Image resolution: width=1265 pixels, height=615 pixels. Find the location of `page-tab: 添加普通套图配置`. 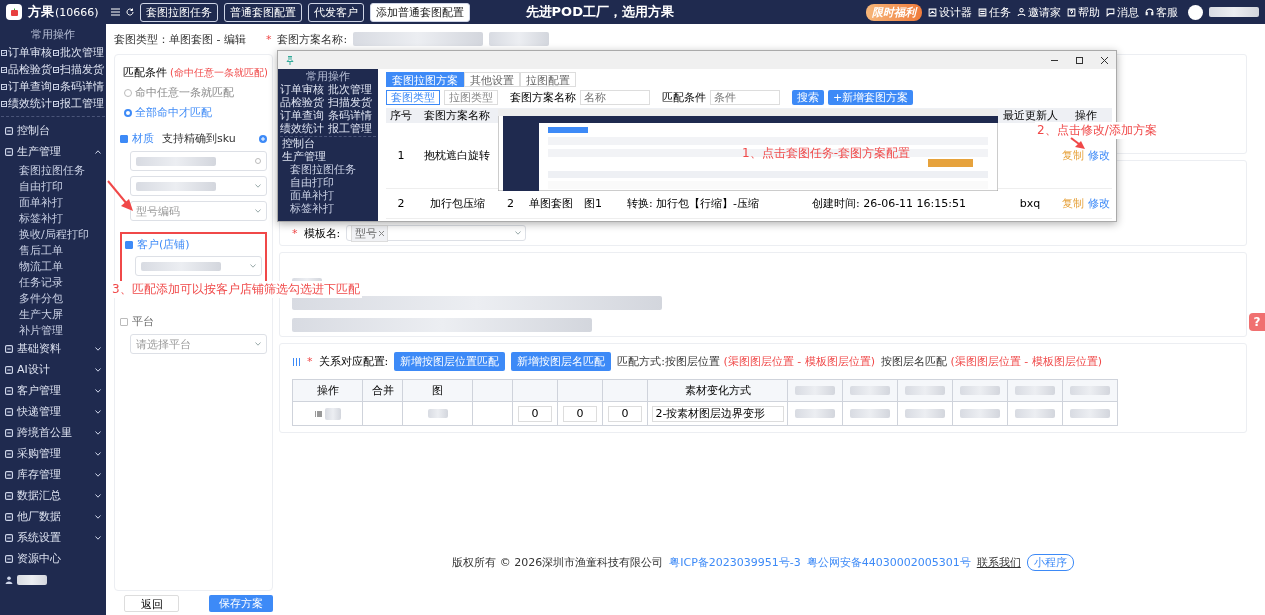

page-tab: 添加普通套图配置 is located at coordinates (419, 12).